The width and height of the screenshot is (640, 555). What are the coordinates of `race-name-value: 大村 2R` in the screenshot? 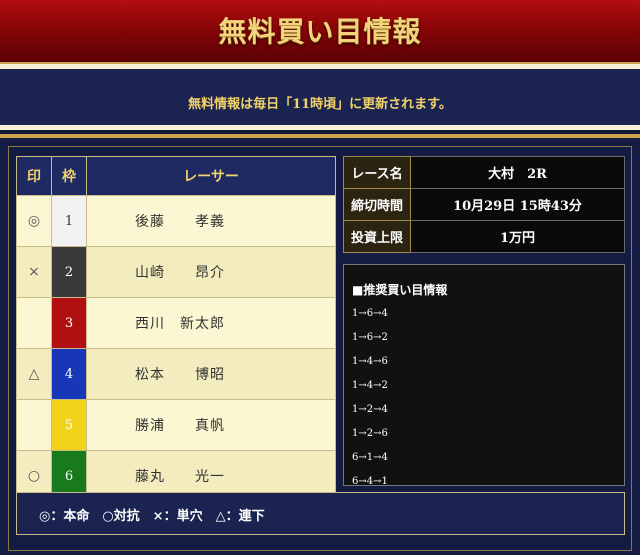 It's located at (517, 172).